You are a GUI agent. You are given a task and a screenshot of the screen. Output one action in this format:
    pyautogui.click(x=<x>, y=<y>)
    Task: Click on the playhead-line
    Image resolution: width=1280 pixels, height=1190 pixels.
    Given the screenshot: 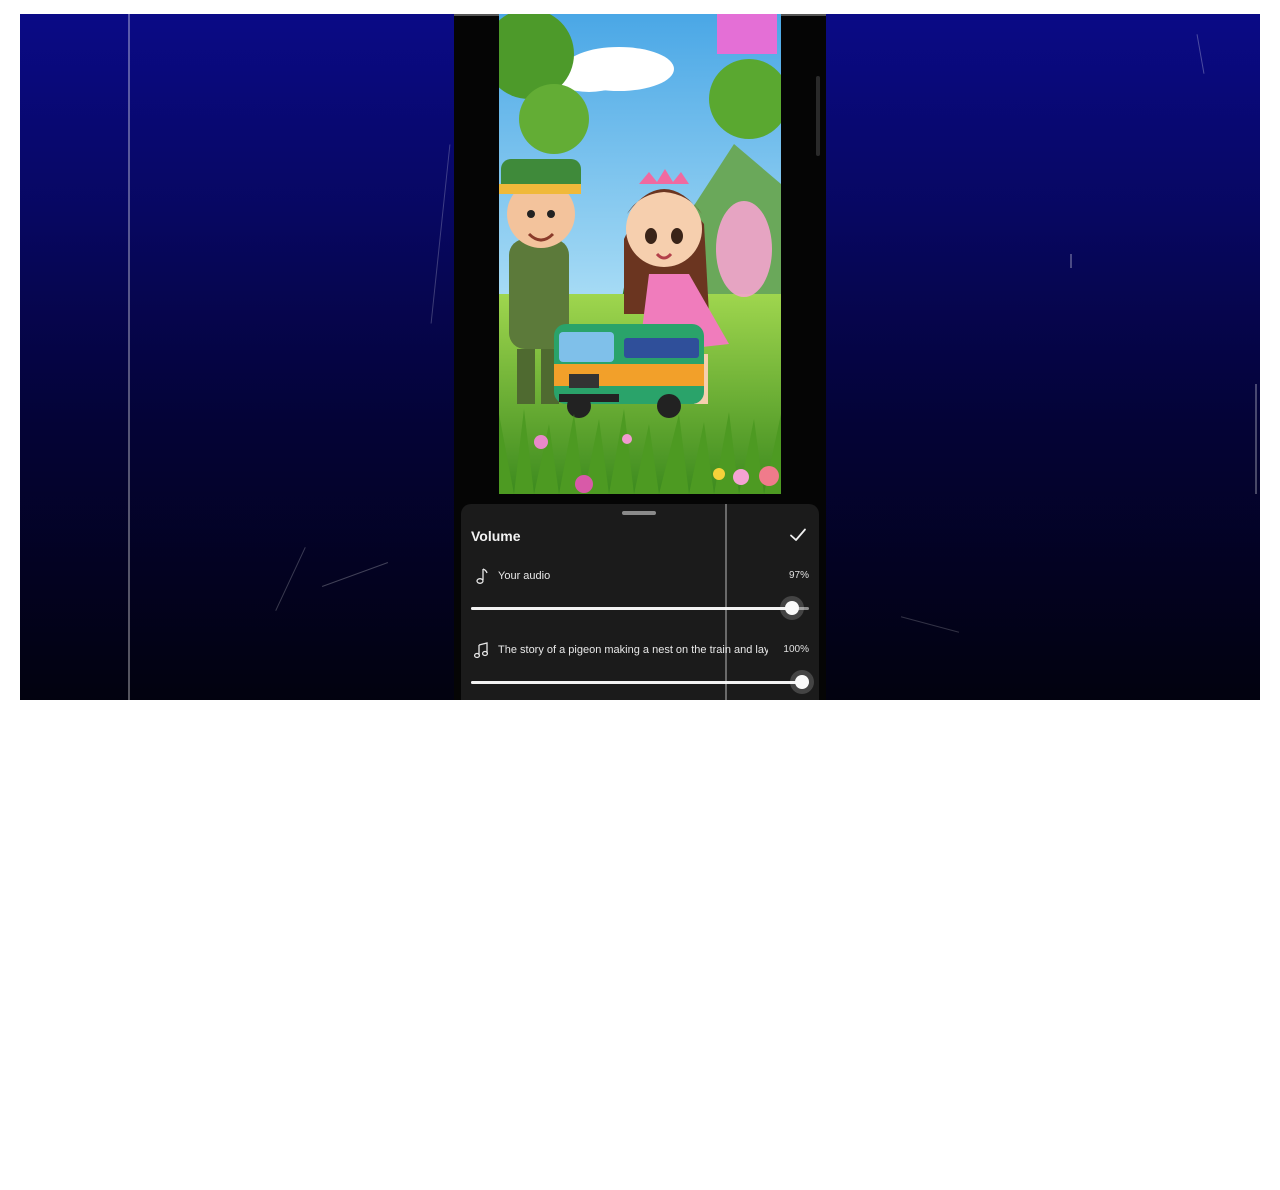 What is the action you would take?
    pyautogui.click(x=726, y=847)
    